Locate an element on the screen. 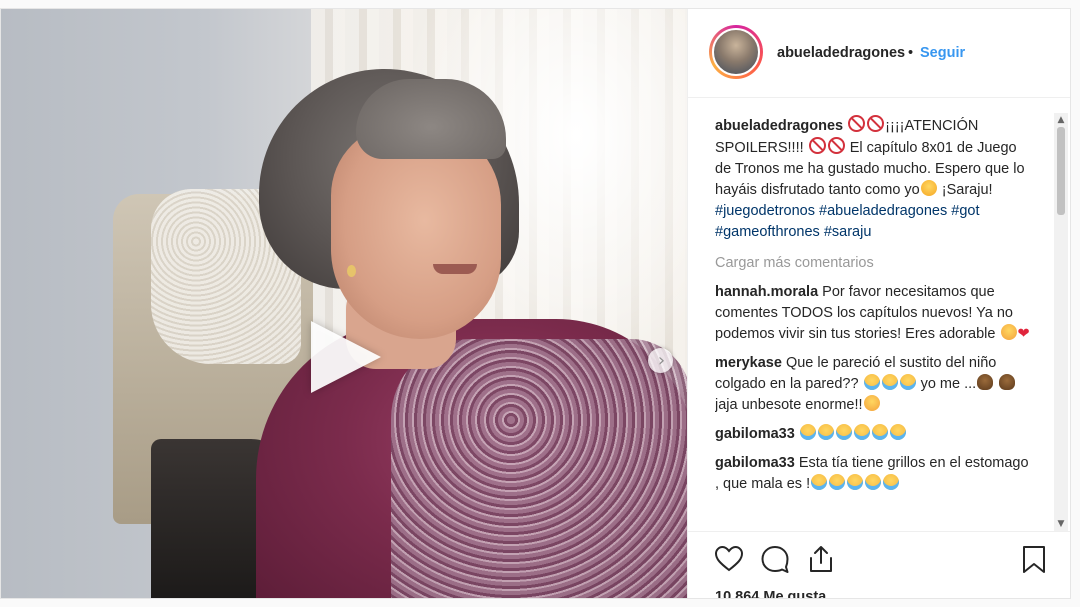 Image resolution: width=1080 pixels, height=607 pixels. follow-button: Seguir is located at coordinates (942, 53).